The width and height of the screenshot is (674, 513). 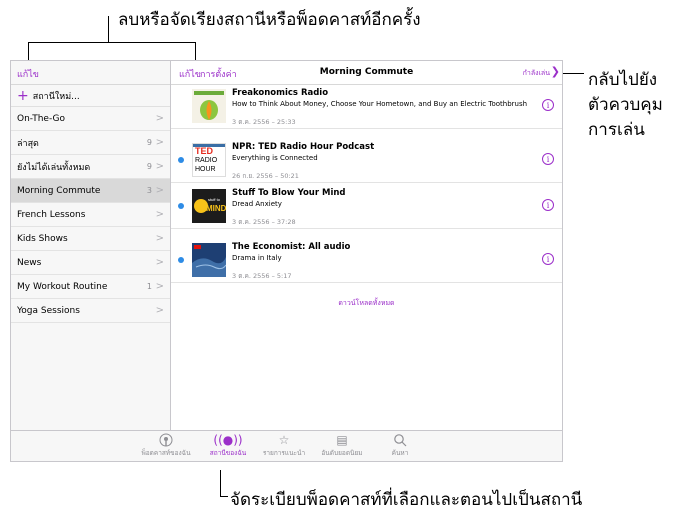 I want to click on episode-date: 3 ต.ค. 2556 – 5:17, so click(x=262, y=276).